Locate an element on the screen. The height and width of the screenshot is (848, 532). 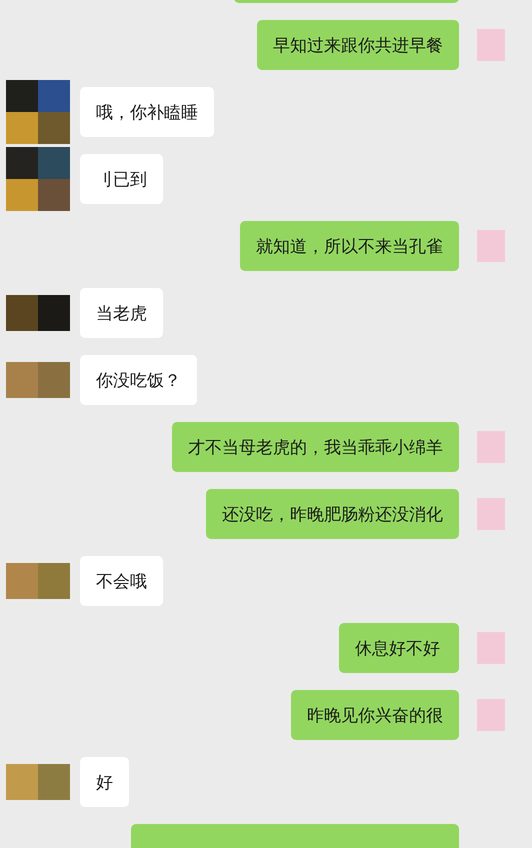
message-text: 当老虎 is located at coordinates (121, 313).